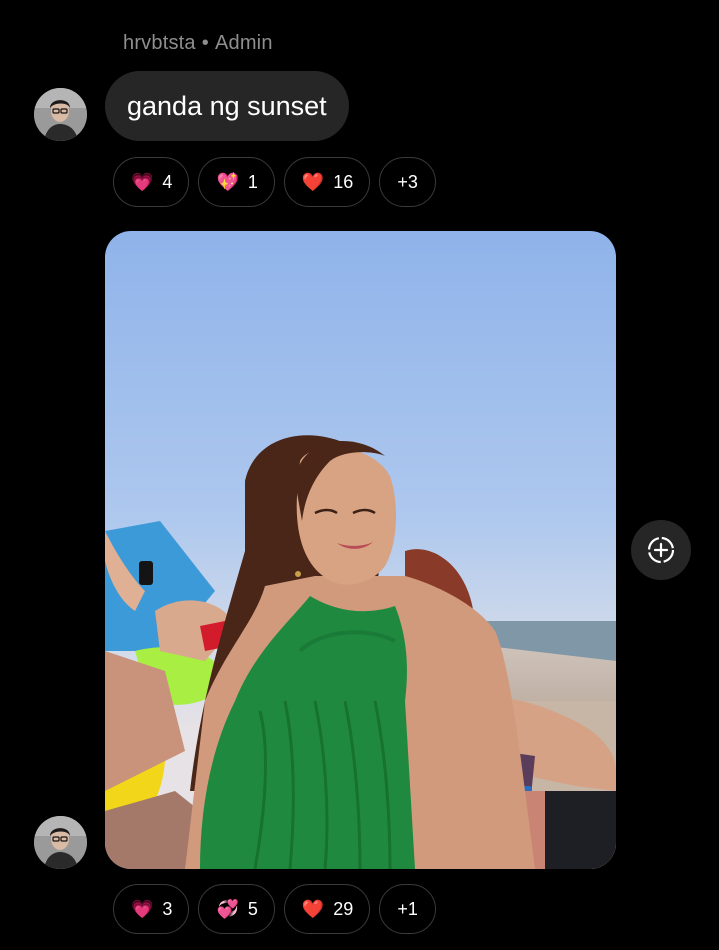  I want to click on revolving-hearts-icon: 💞, so click(227, 908).